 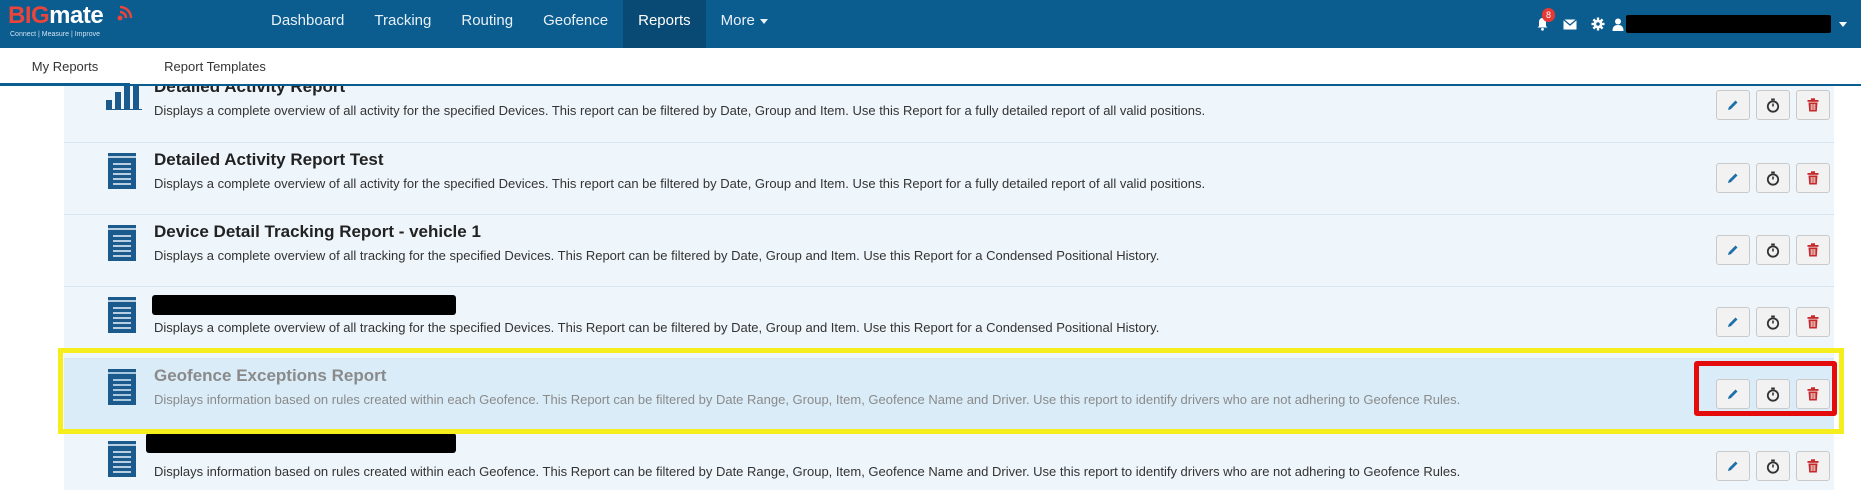 I want to click on tab-my-reports: My Reports, so click(x=65, y=67).